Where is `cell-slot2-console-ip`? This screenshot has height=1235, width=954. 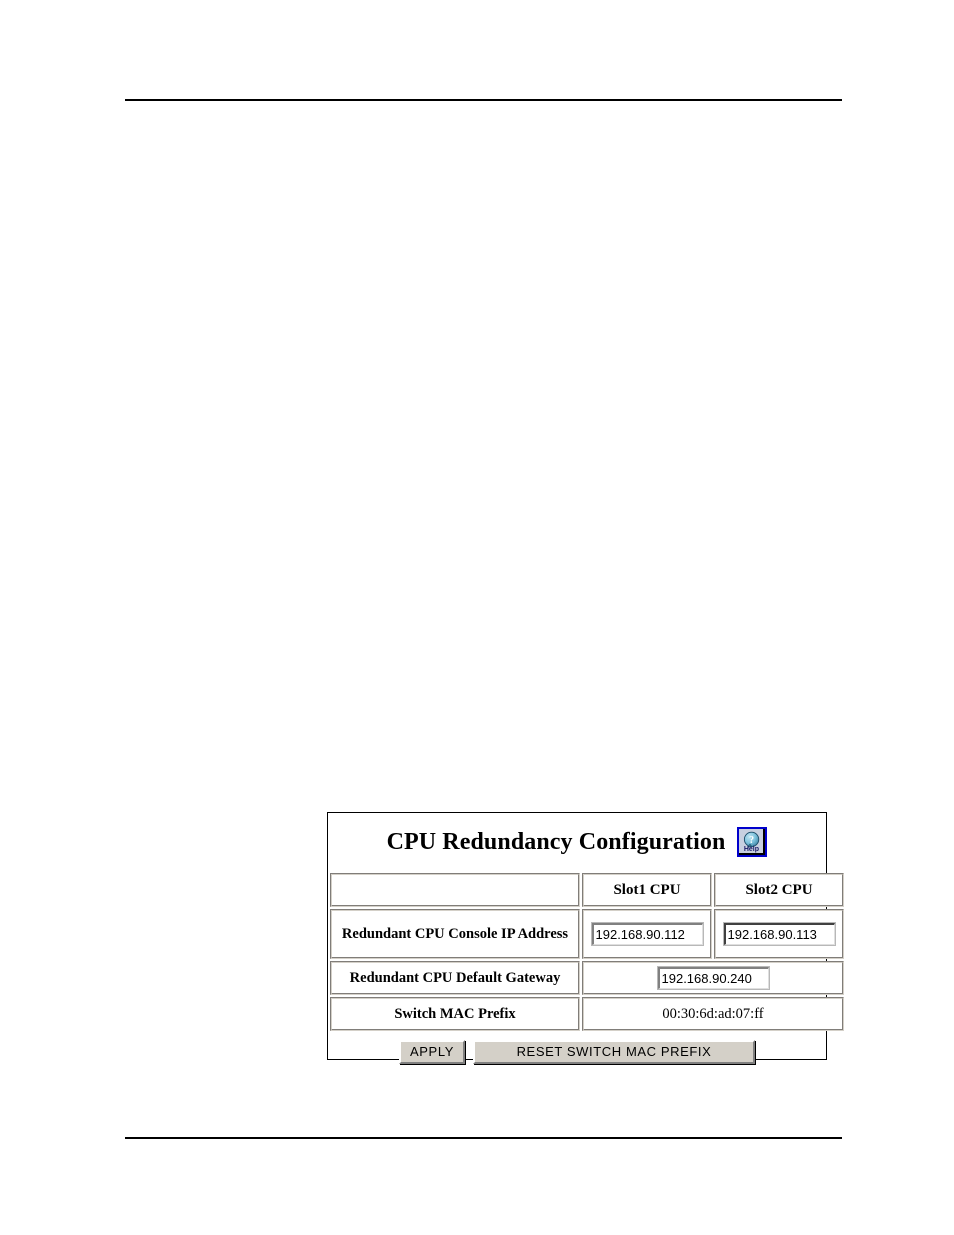
cell-slot2-console-ip is located at coordinates (779, 934).